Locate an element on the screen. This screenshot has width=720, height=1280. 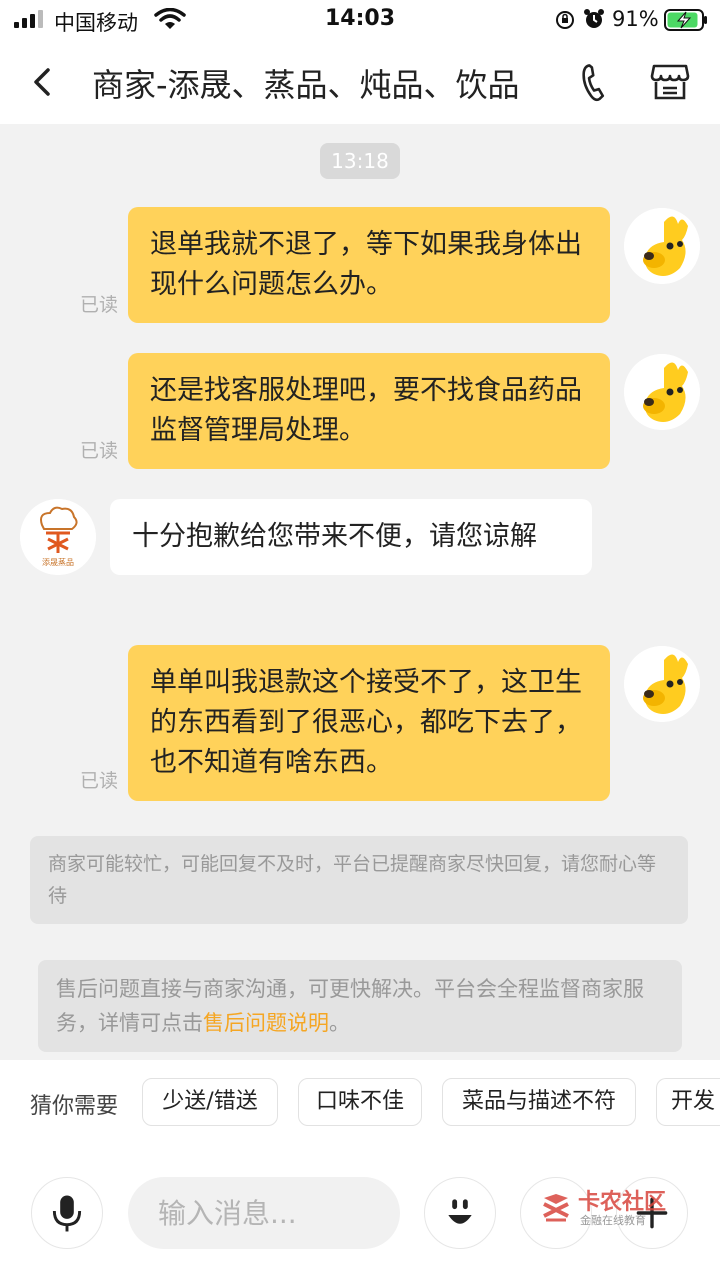
merchant-busy-notice: 商家可能较忙，可能回复不及时，平台已提醒商家尽快回复，请您耐心等待 is located at coordinates (359, 880).